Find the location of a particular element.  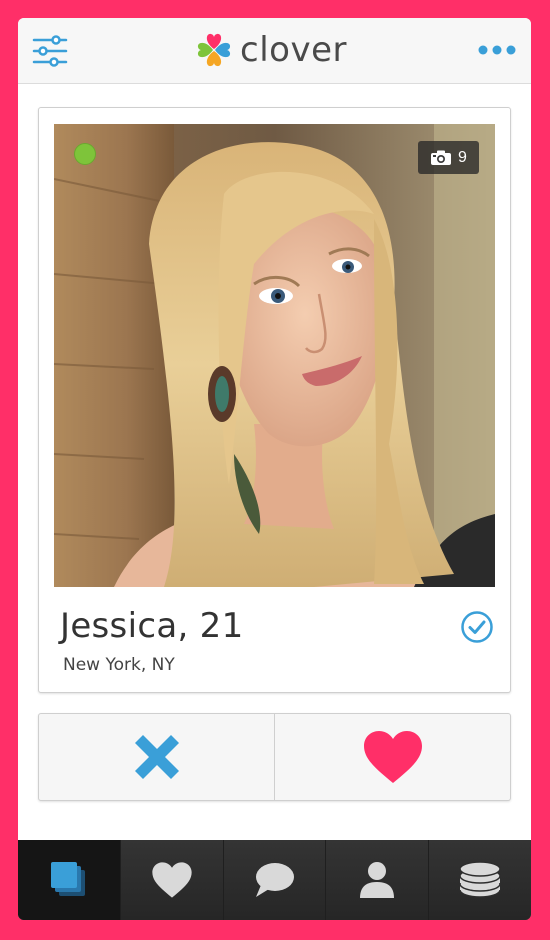

cards-stack-icon is located at coordinates (67, 879).